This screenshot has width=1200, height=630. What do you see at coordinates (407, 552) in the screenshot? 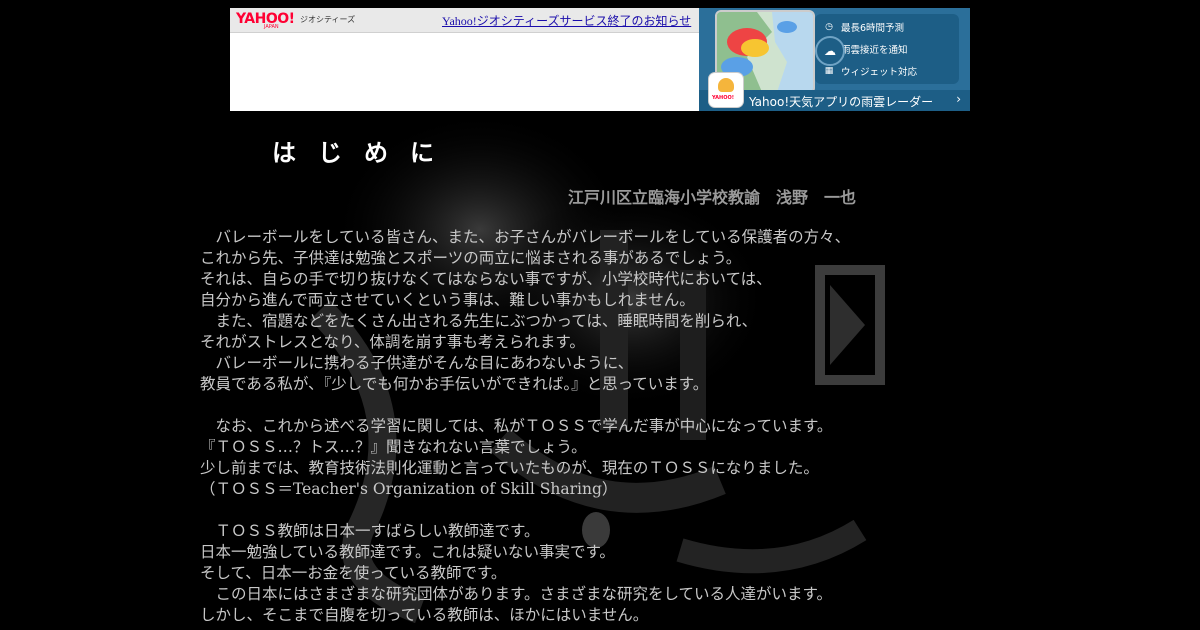
I see `text-line: 日本一勉強している教師達です。これは疑いない事実です。` at bounding box center [407, 552].